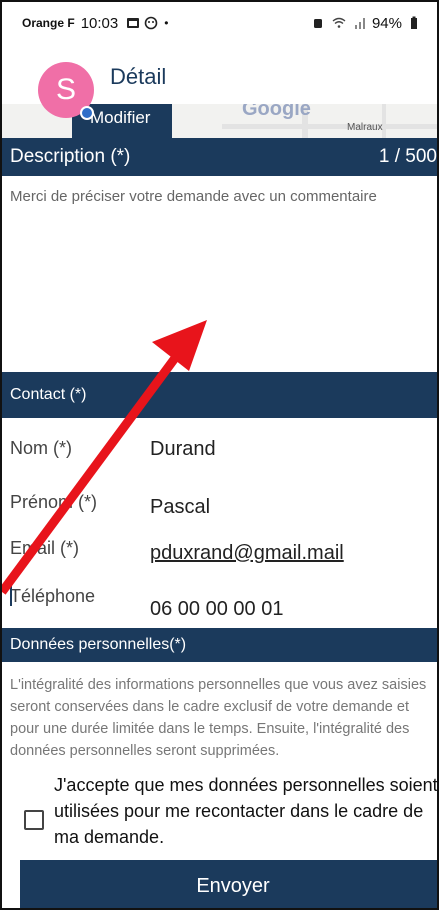 This screenshot has height=910, width=439. I want to click on email-label: Email (*), so click(45, 548).